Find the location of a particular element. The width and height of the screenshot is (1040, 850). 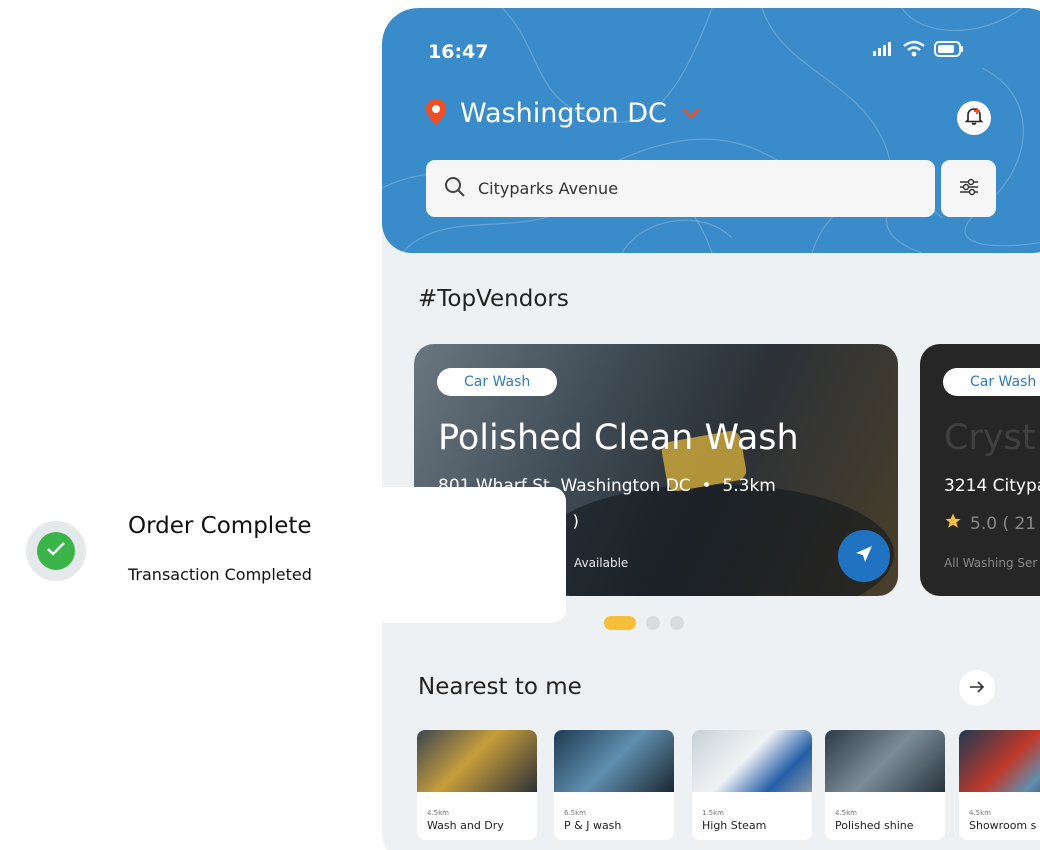

nearest-title: Nearest to me is located at coordinates (500, 687).